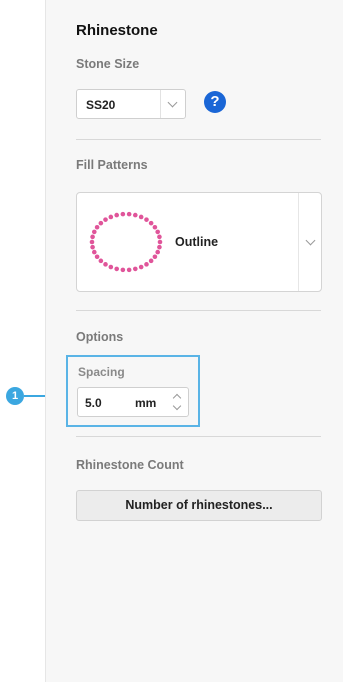 The height and width of the screenshot is (682, 343). I want to click on stone-size-label: Stone Size, so click(108, 64).